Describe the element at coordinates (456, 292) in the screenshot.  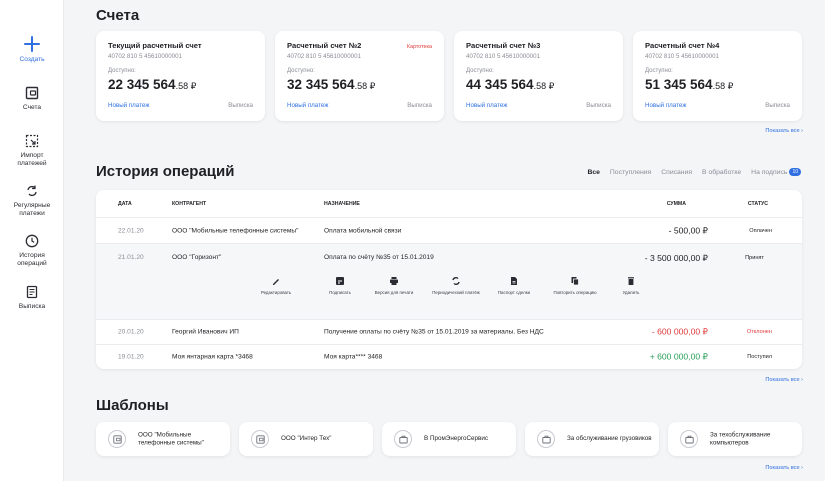
I see `action-label: Периодический платёж` at that location.